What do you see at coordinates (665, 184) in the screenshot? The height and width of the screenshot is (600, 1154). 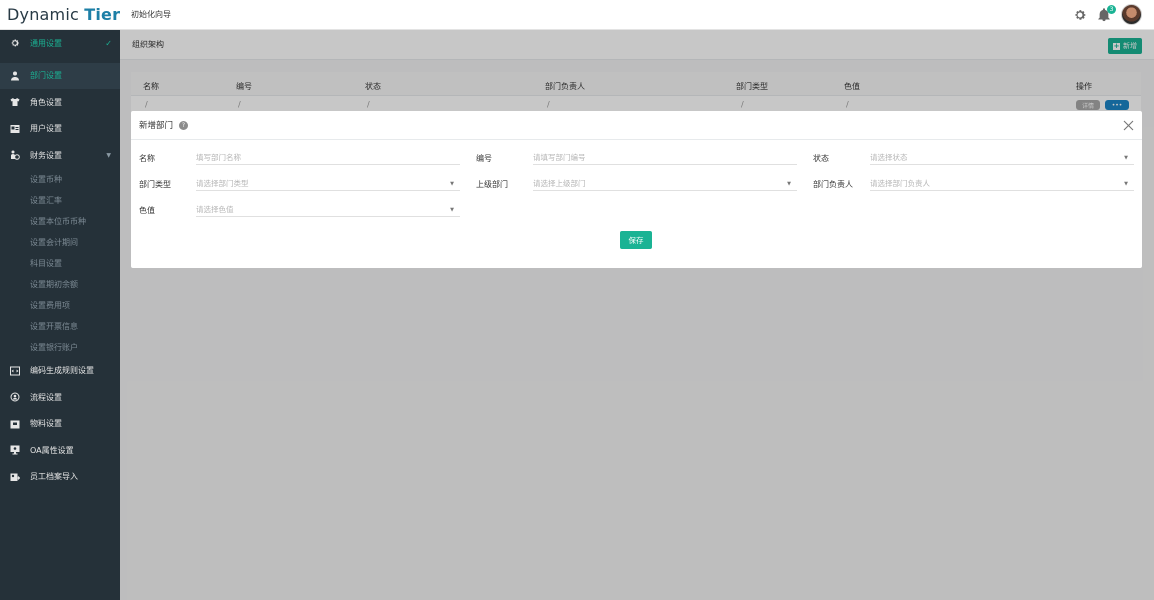 I see `parent-select: 请选择上级部门 ▼` at bounding box center [665, 184].